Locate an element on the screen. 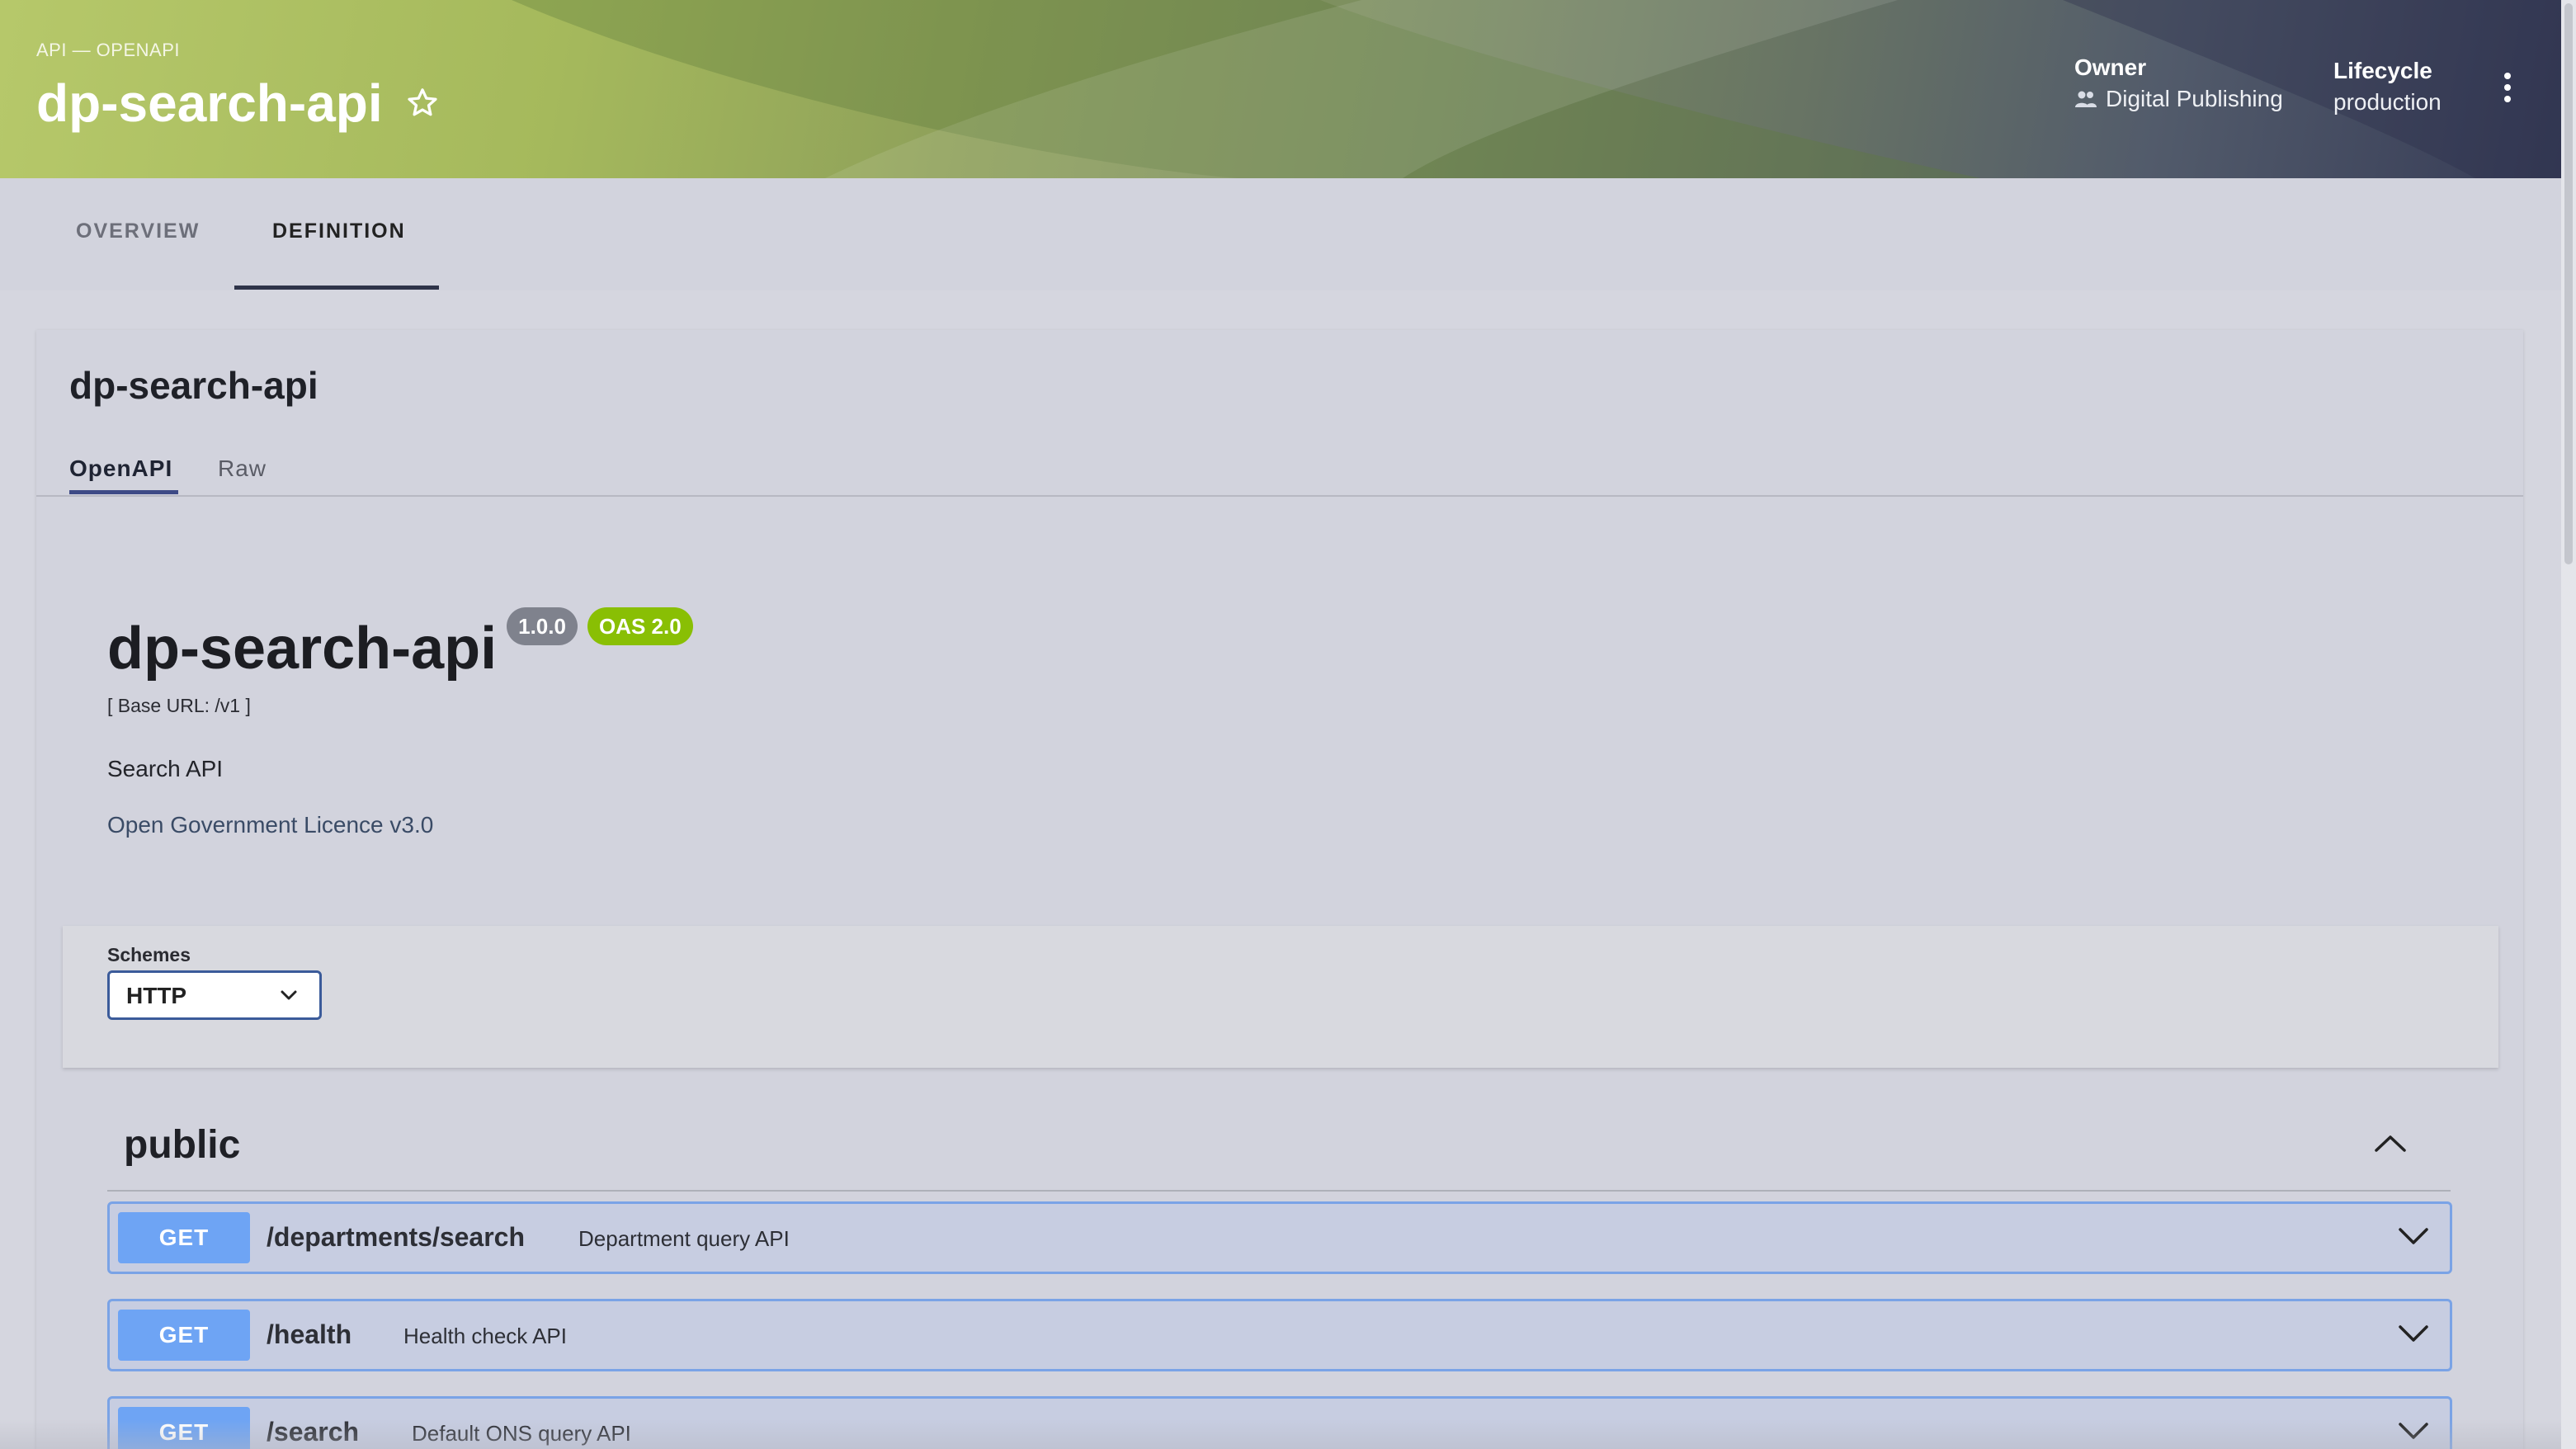  operation-row: GET /search Default ONS query API is located at coordinates (1279, 1422).